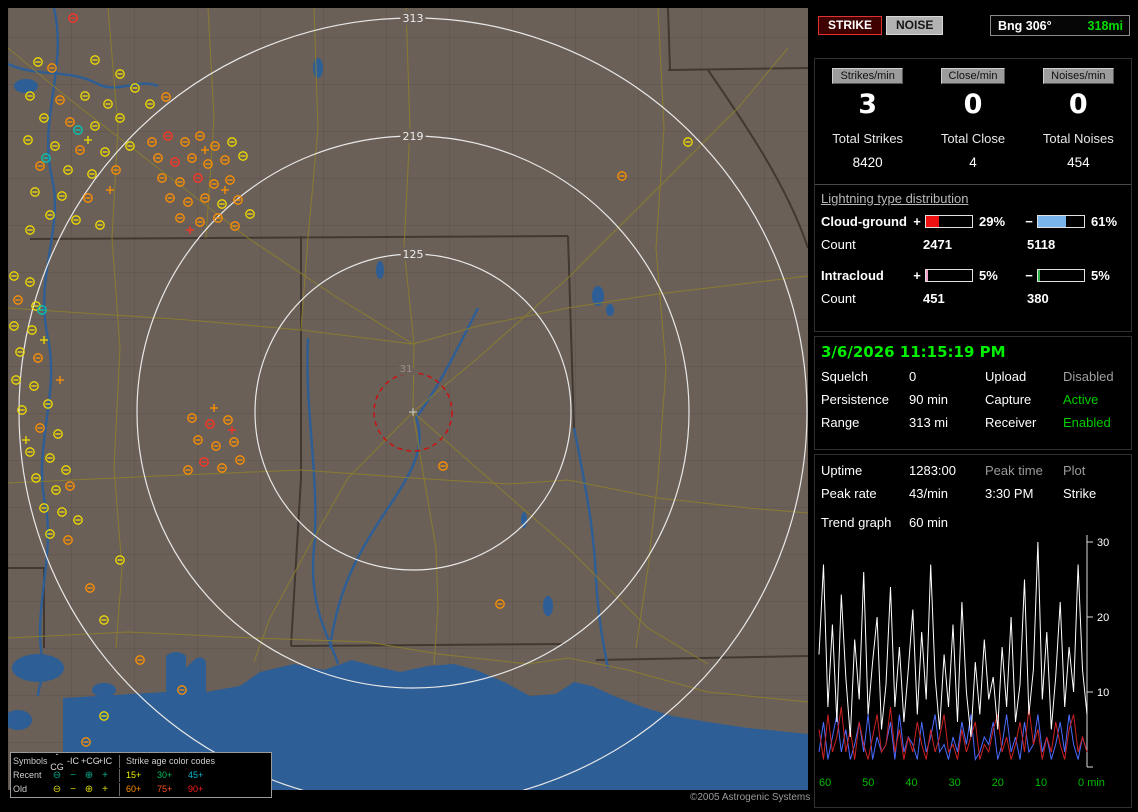 Image resolution: width=1138 pixels, height=812 pixels. I want to click on x-tick-50: 50, so click(868, 783).